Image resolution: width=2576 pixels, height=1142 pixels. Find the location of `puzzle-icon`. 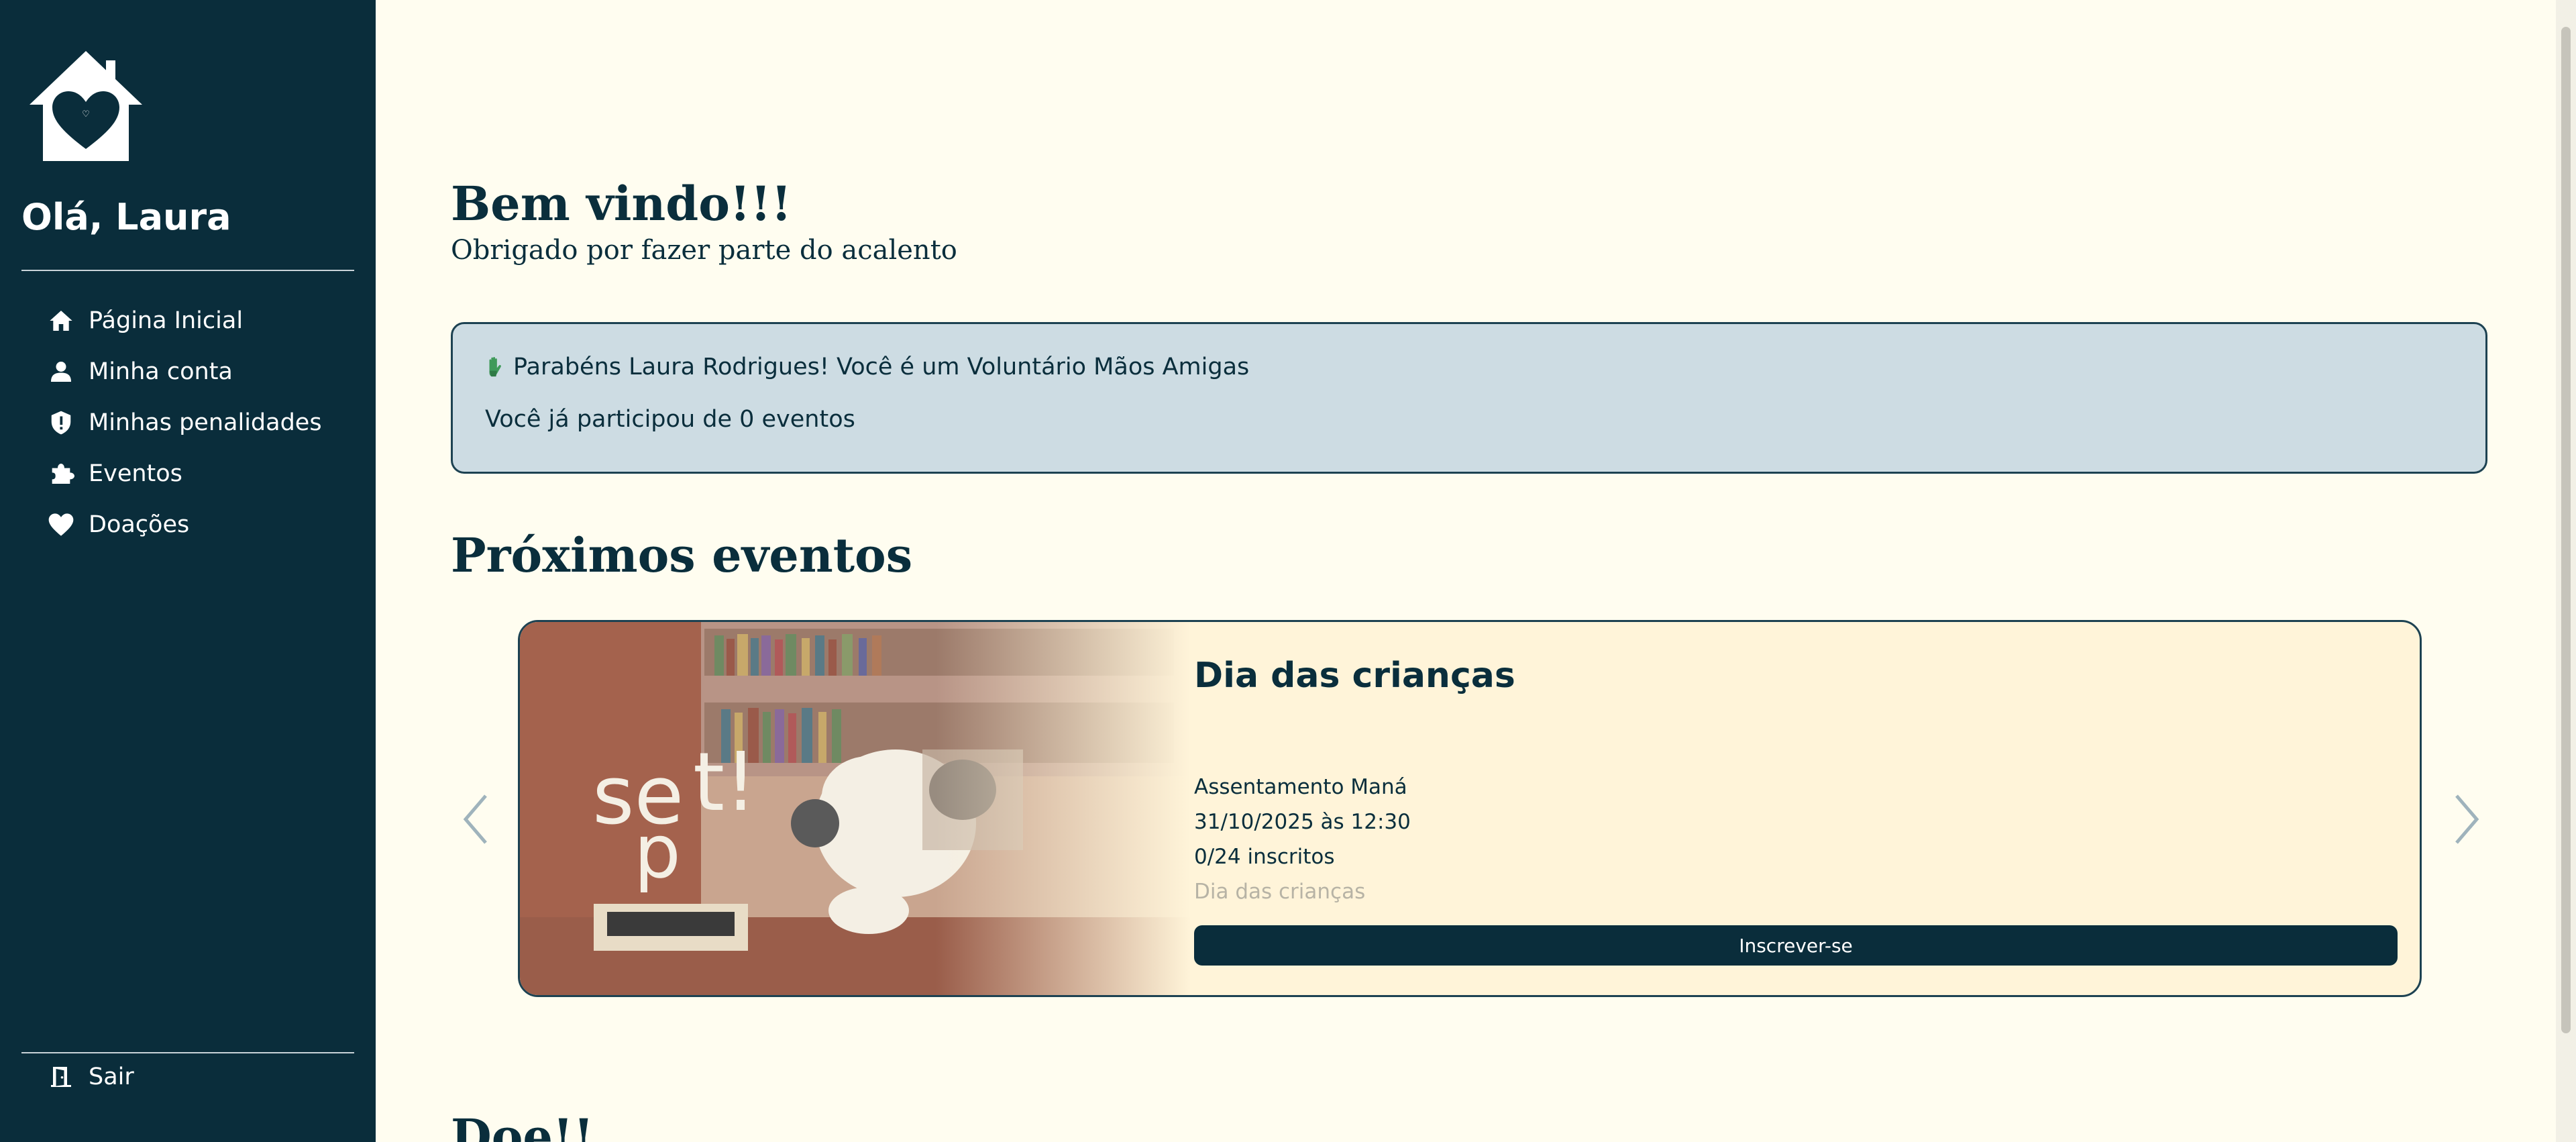

puzzle-icon is located at coordinates (61, 474).